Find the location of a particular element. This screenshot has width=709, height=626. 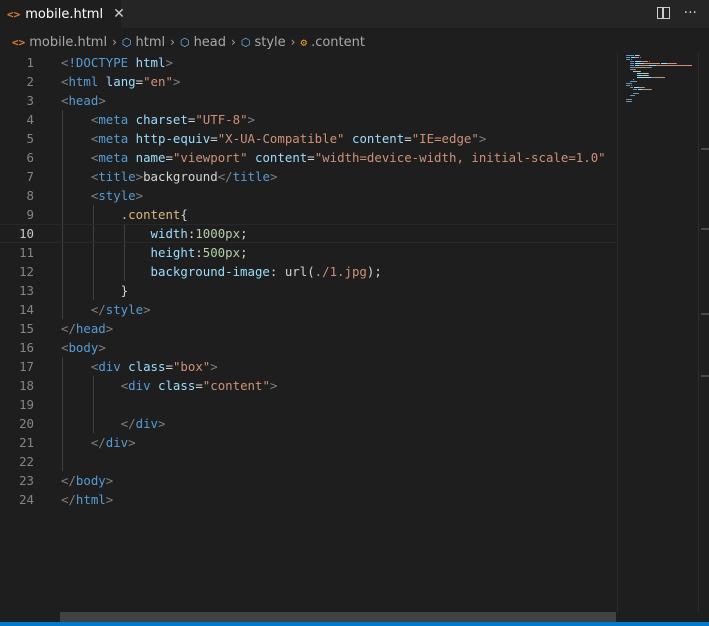

code-line: 18 <div class="content"> is located at coordinates (308, 385).